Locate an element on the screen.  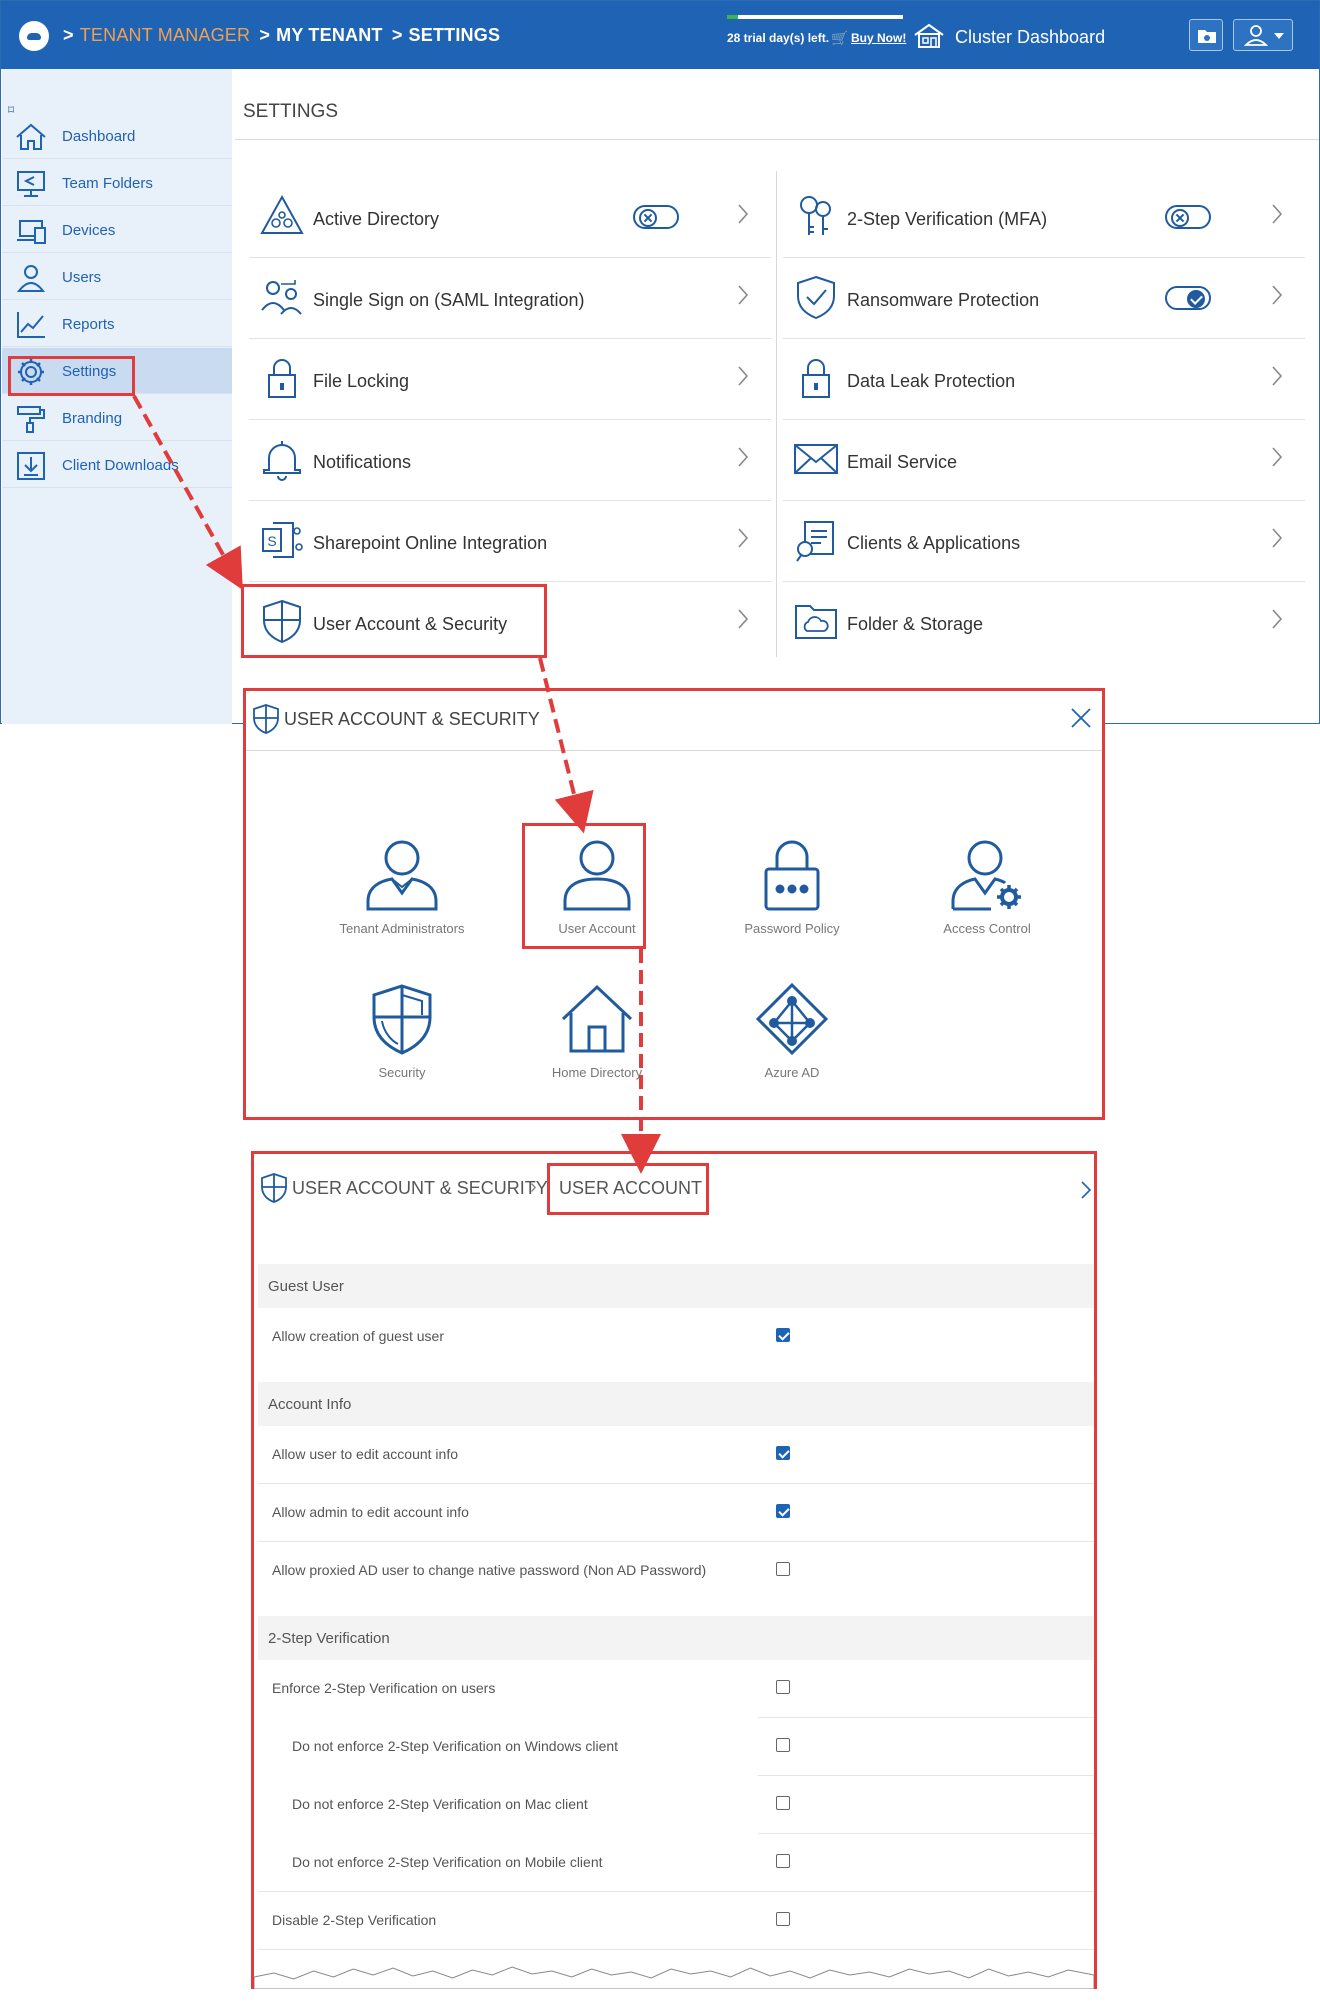
admin-edit-checkbox is located at coordinates (783, 1511).